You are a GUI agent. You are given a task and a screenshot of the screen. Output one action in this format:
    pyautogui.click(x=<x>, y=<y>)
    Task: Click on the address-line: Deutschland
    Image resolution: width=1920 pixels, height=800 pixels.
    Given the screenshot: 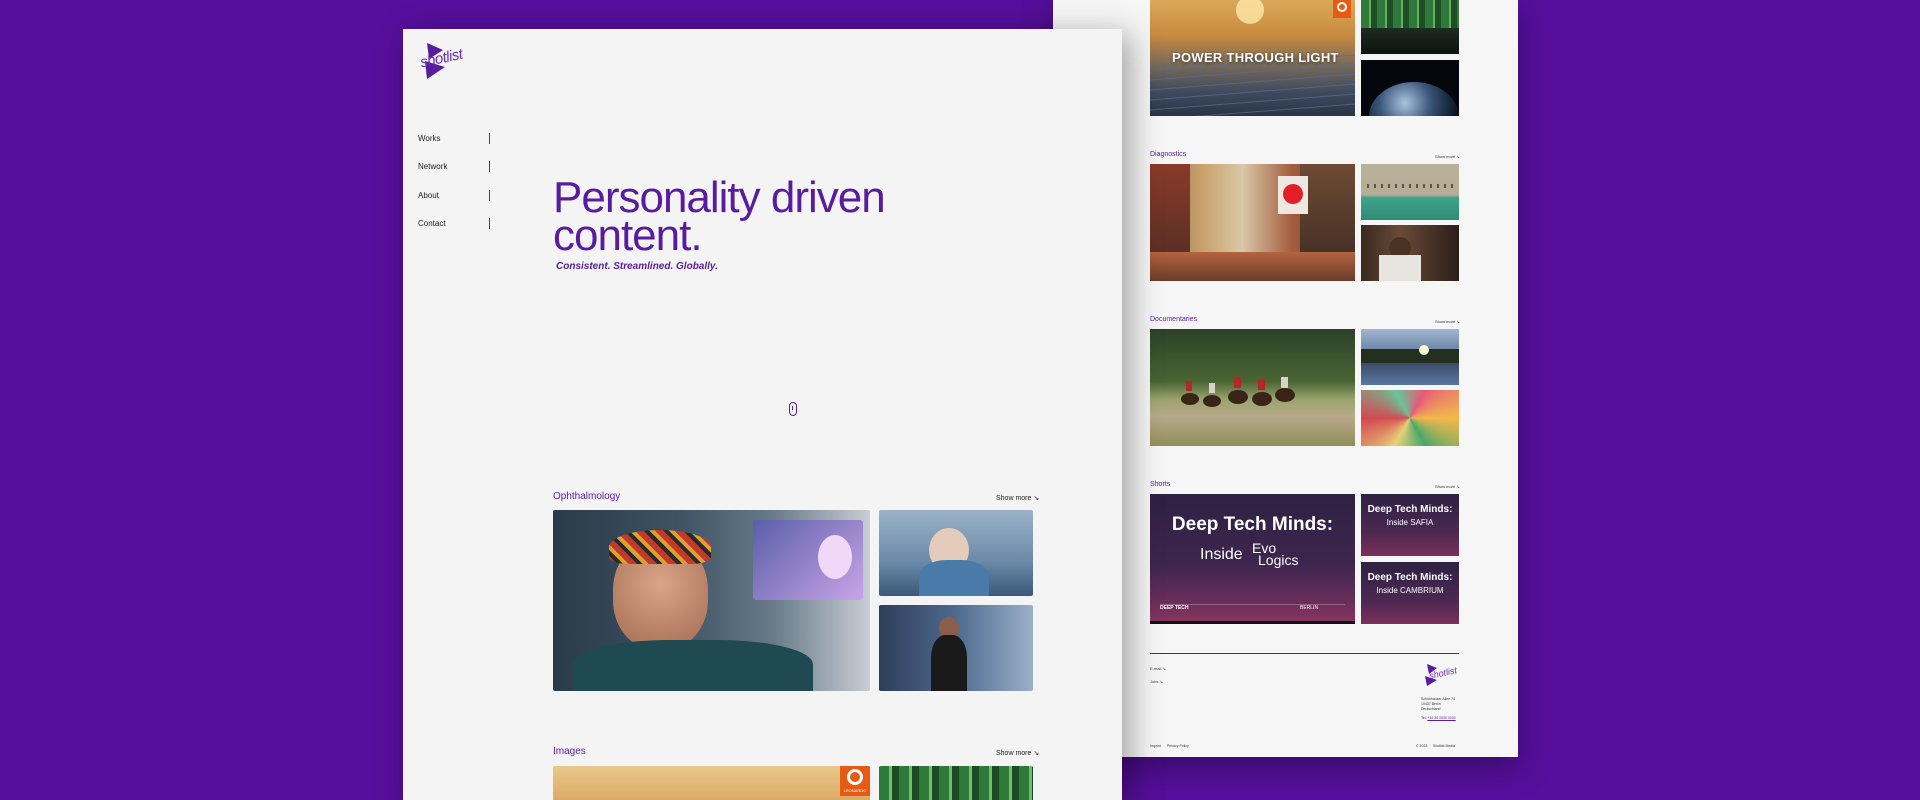 What is the action you would take?
    pyautogui.click(x=1431, y=709)
    